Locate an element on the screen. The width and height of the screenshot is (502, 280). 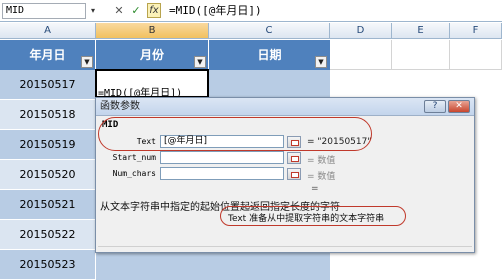
formula-input: =MID([@年月日]) is located at coordinates (333, 11).